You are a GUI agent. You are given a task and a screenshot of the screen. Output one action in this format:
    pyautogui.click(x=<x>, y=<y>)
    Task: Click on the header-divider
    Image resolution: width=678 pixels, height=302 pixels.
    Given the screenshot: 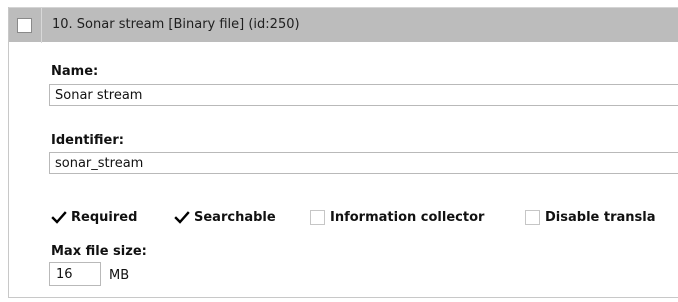 What is the action you would take?
    pyautogui.click(x=41, y=25)
    